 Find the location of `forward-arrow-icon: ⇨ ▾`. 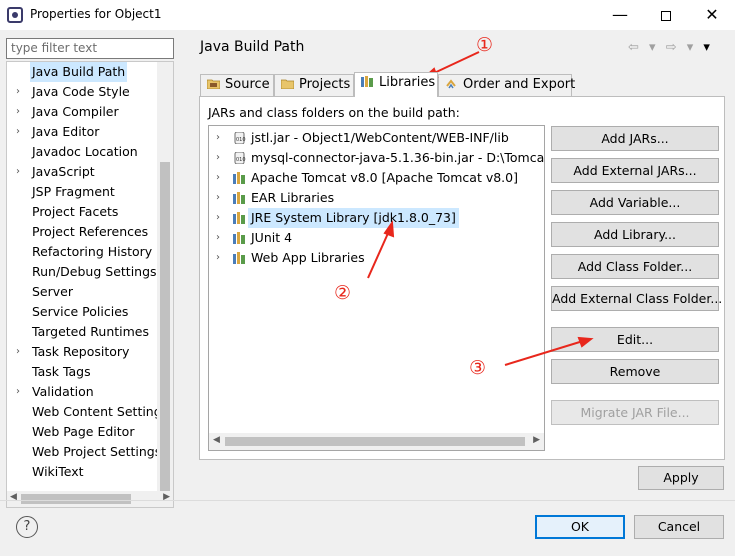

forward-arrow-icon: ⇨ ▾ is located at coordinates (681, 47).